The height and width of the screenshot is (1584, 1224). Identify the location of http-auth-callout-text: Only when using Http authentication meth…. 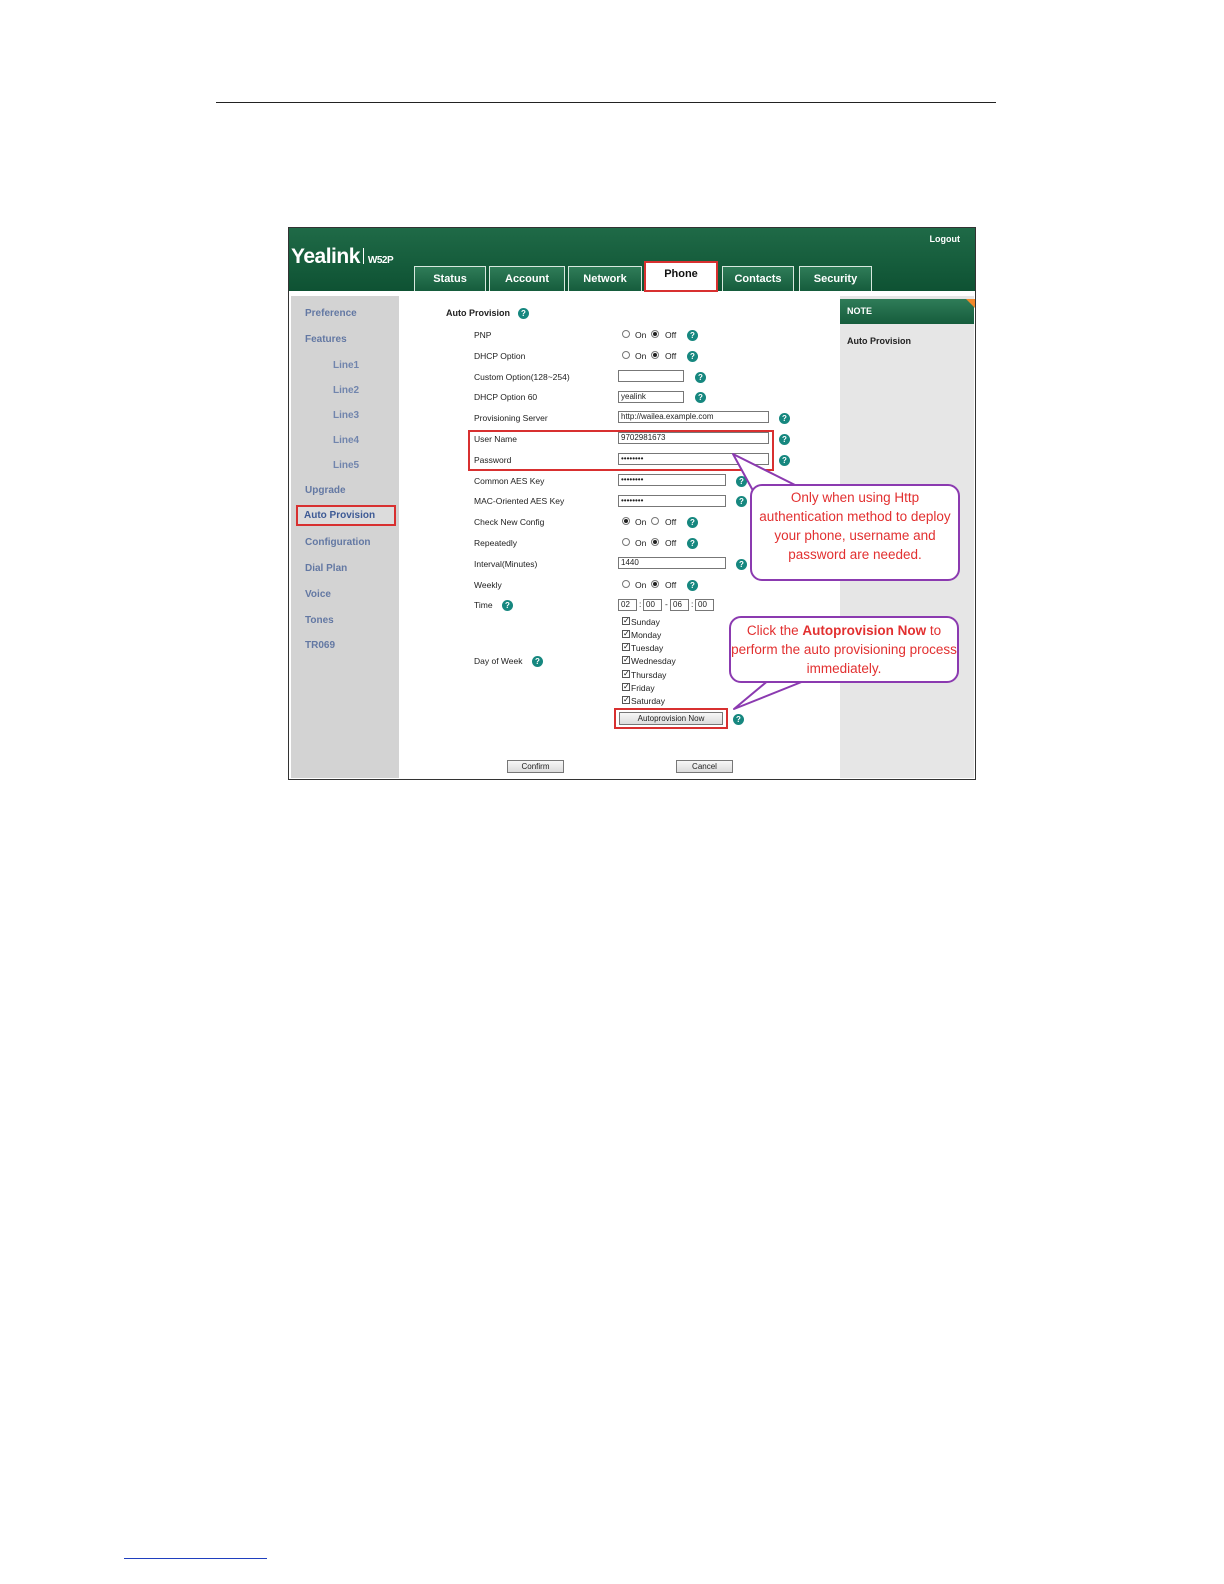
(855, 526).